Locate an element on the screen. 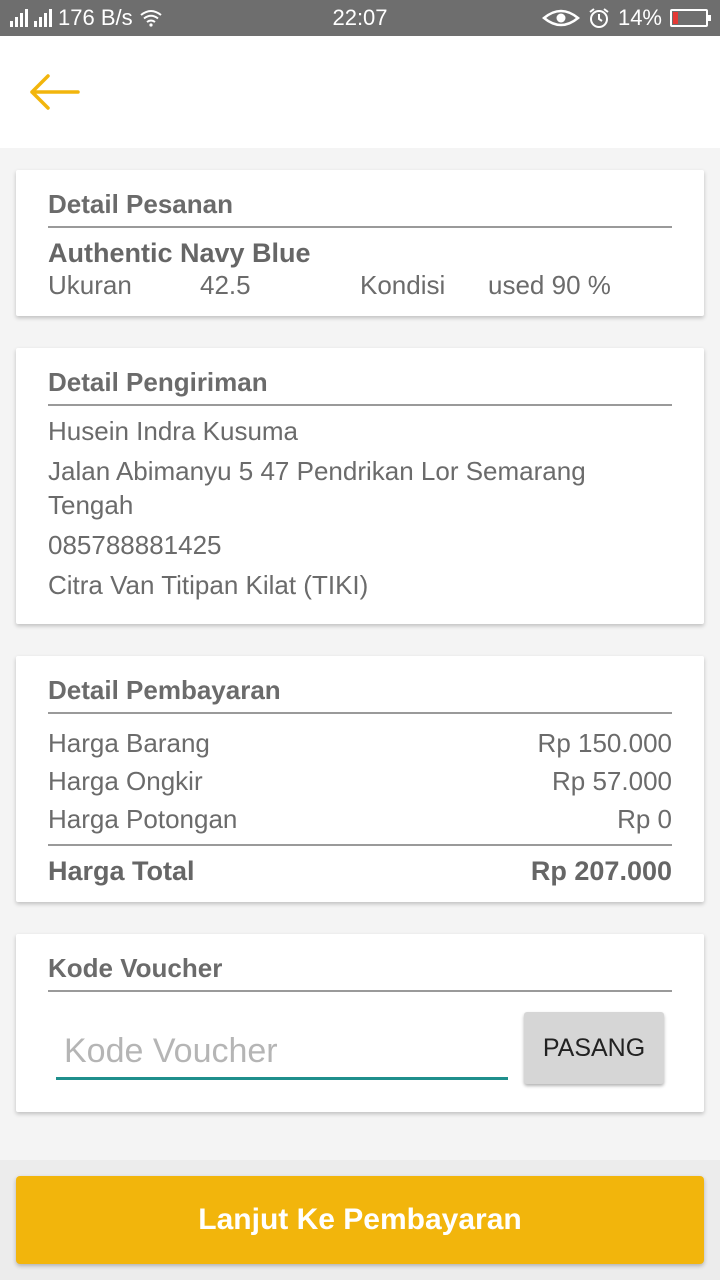 The width and height of the screenshot is (720, 1280). payment-row-label: Harga Ongkir is located at coordinates (125, 781).